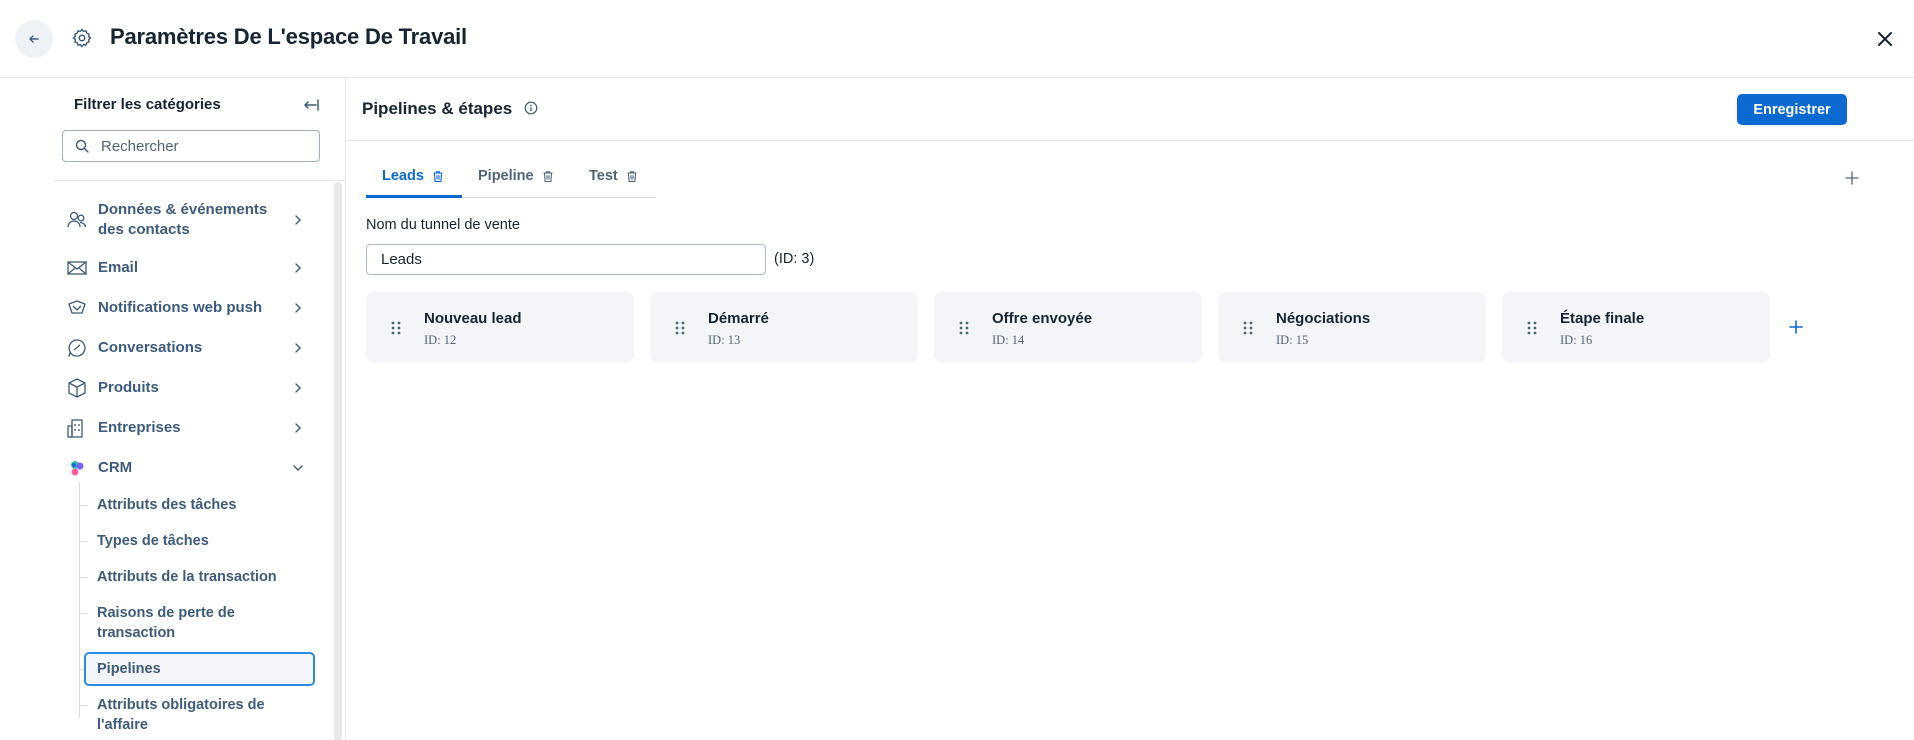  I want to click on arrow-left-icon, so click(34, 39).